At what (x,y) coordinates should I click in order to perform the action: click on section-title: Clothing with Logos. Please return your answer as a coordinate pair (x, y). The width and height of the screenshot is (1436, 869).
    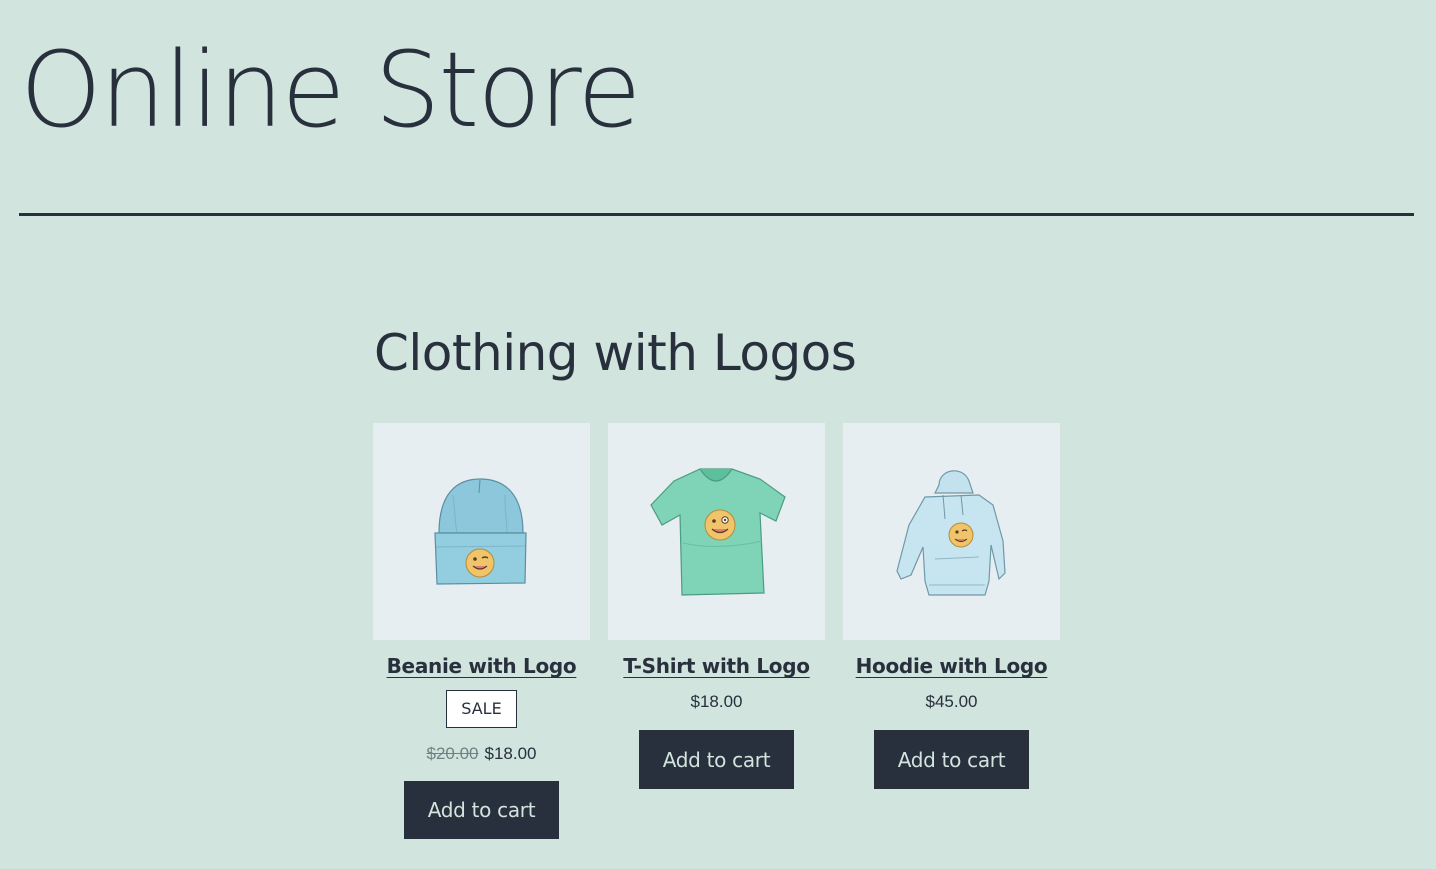
    Looking at the image, I should click on (615, 353).